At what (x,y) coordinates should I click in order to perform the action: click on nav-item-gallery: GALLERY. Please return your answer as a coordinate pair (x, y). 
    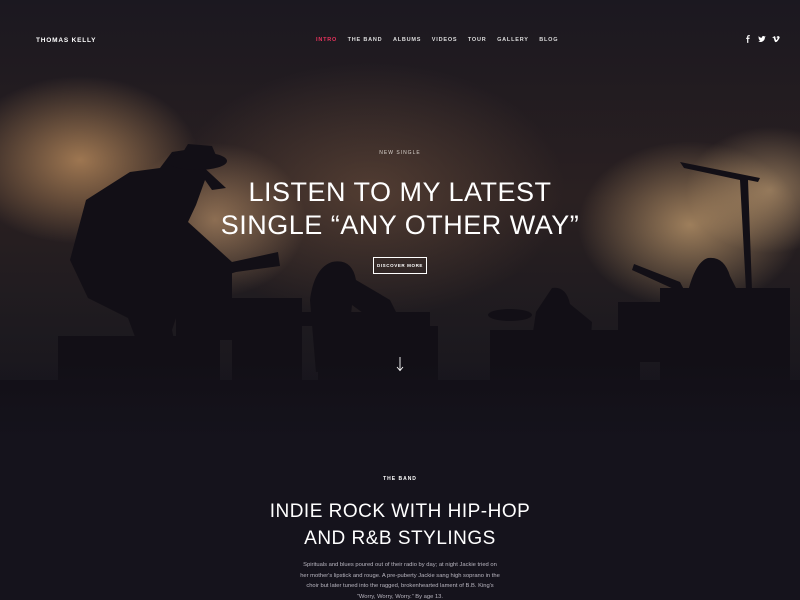
    Looking at the image, I should click on (513, 40).